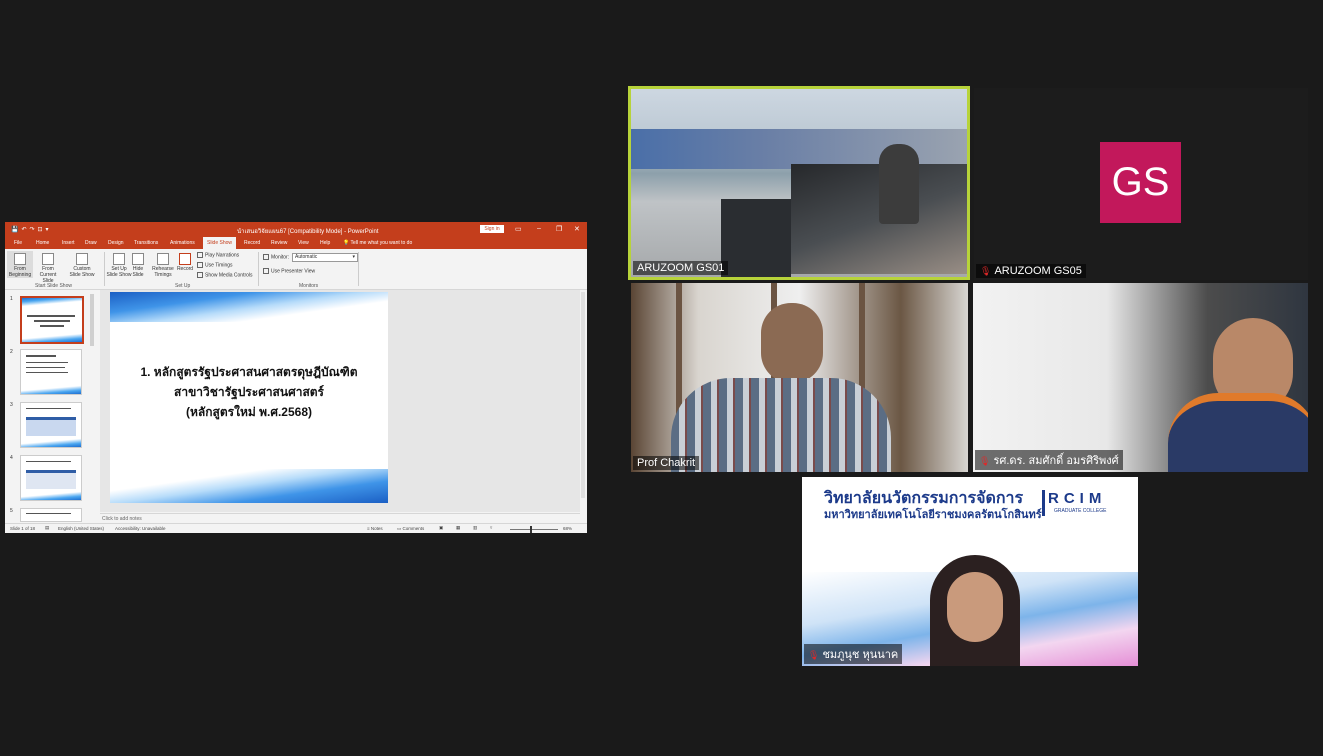 The image size is (1323, 756). What do you see at coordinates (92, 320) in the screenshot?
I see `thumbnail-scrollbar` at bounding box center [92, 320].